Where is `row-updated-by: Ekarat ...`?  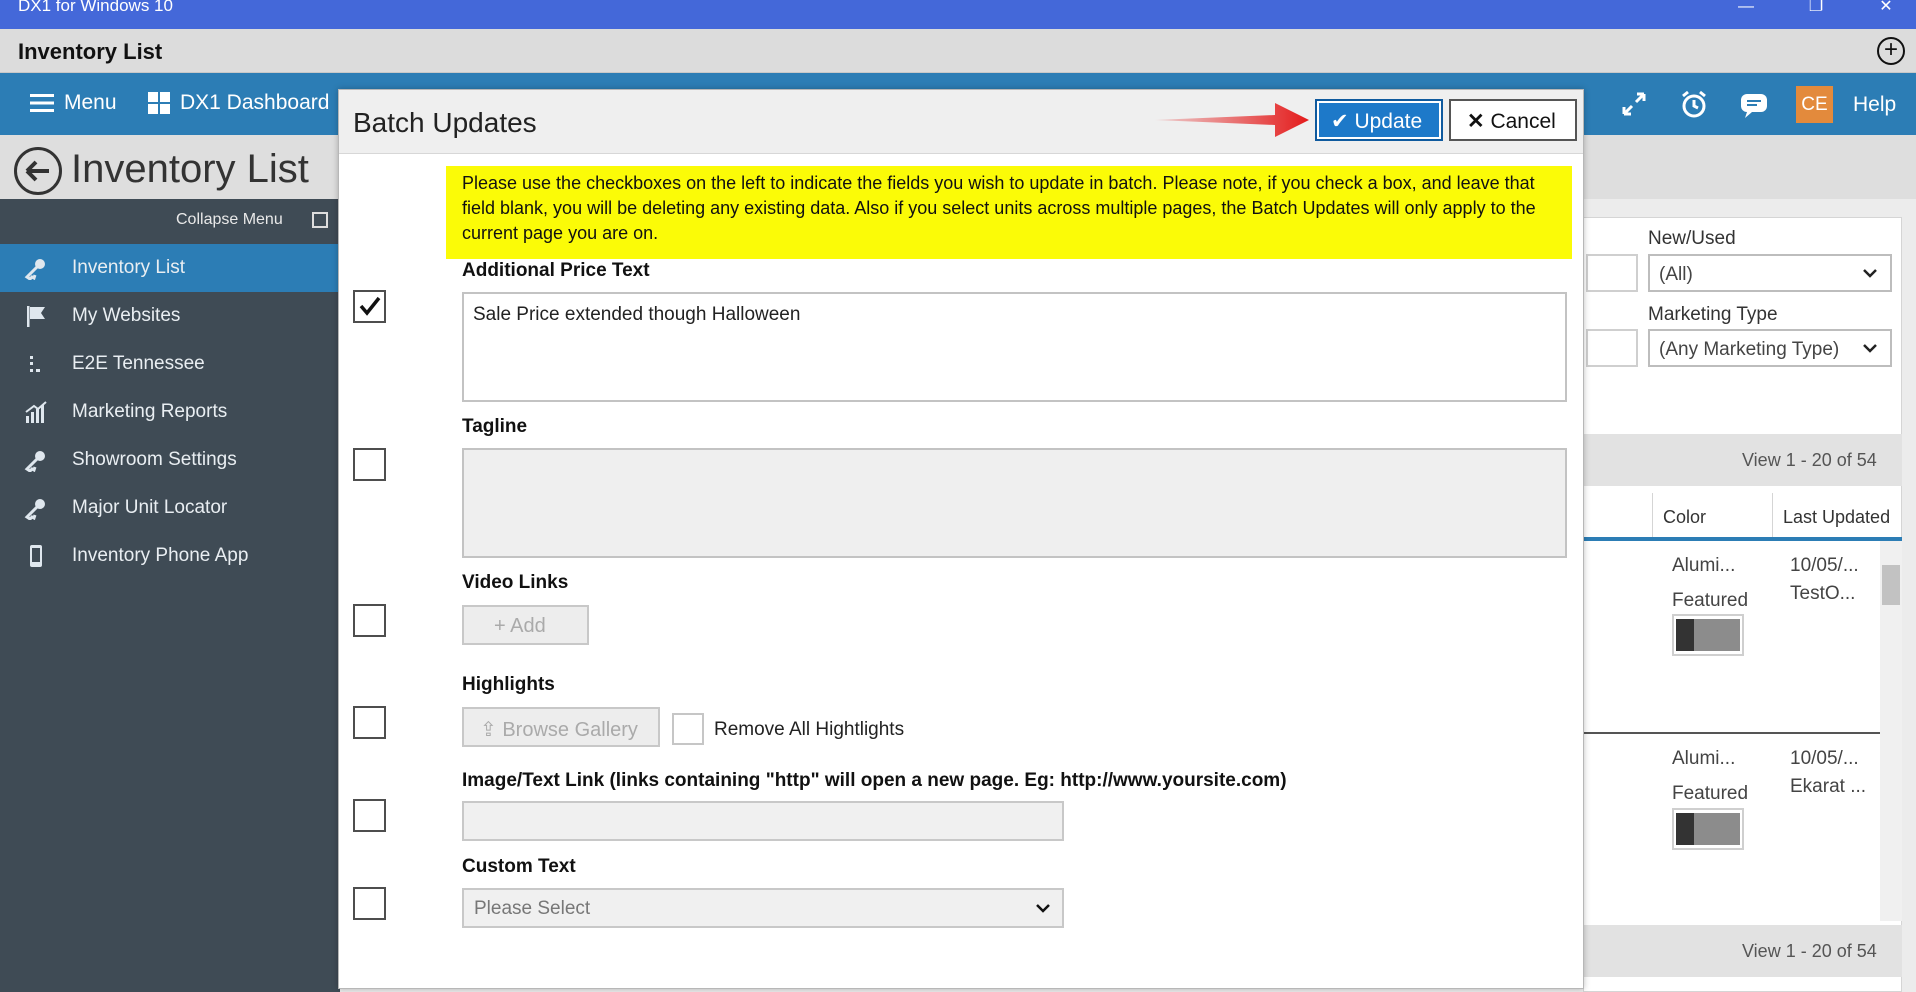 row-updated-by: Ekarat ... is located at coordinates (1828, 786).